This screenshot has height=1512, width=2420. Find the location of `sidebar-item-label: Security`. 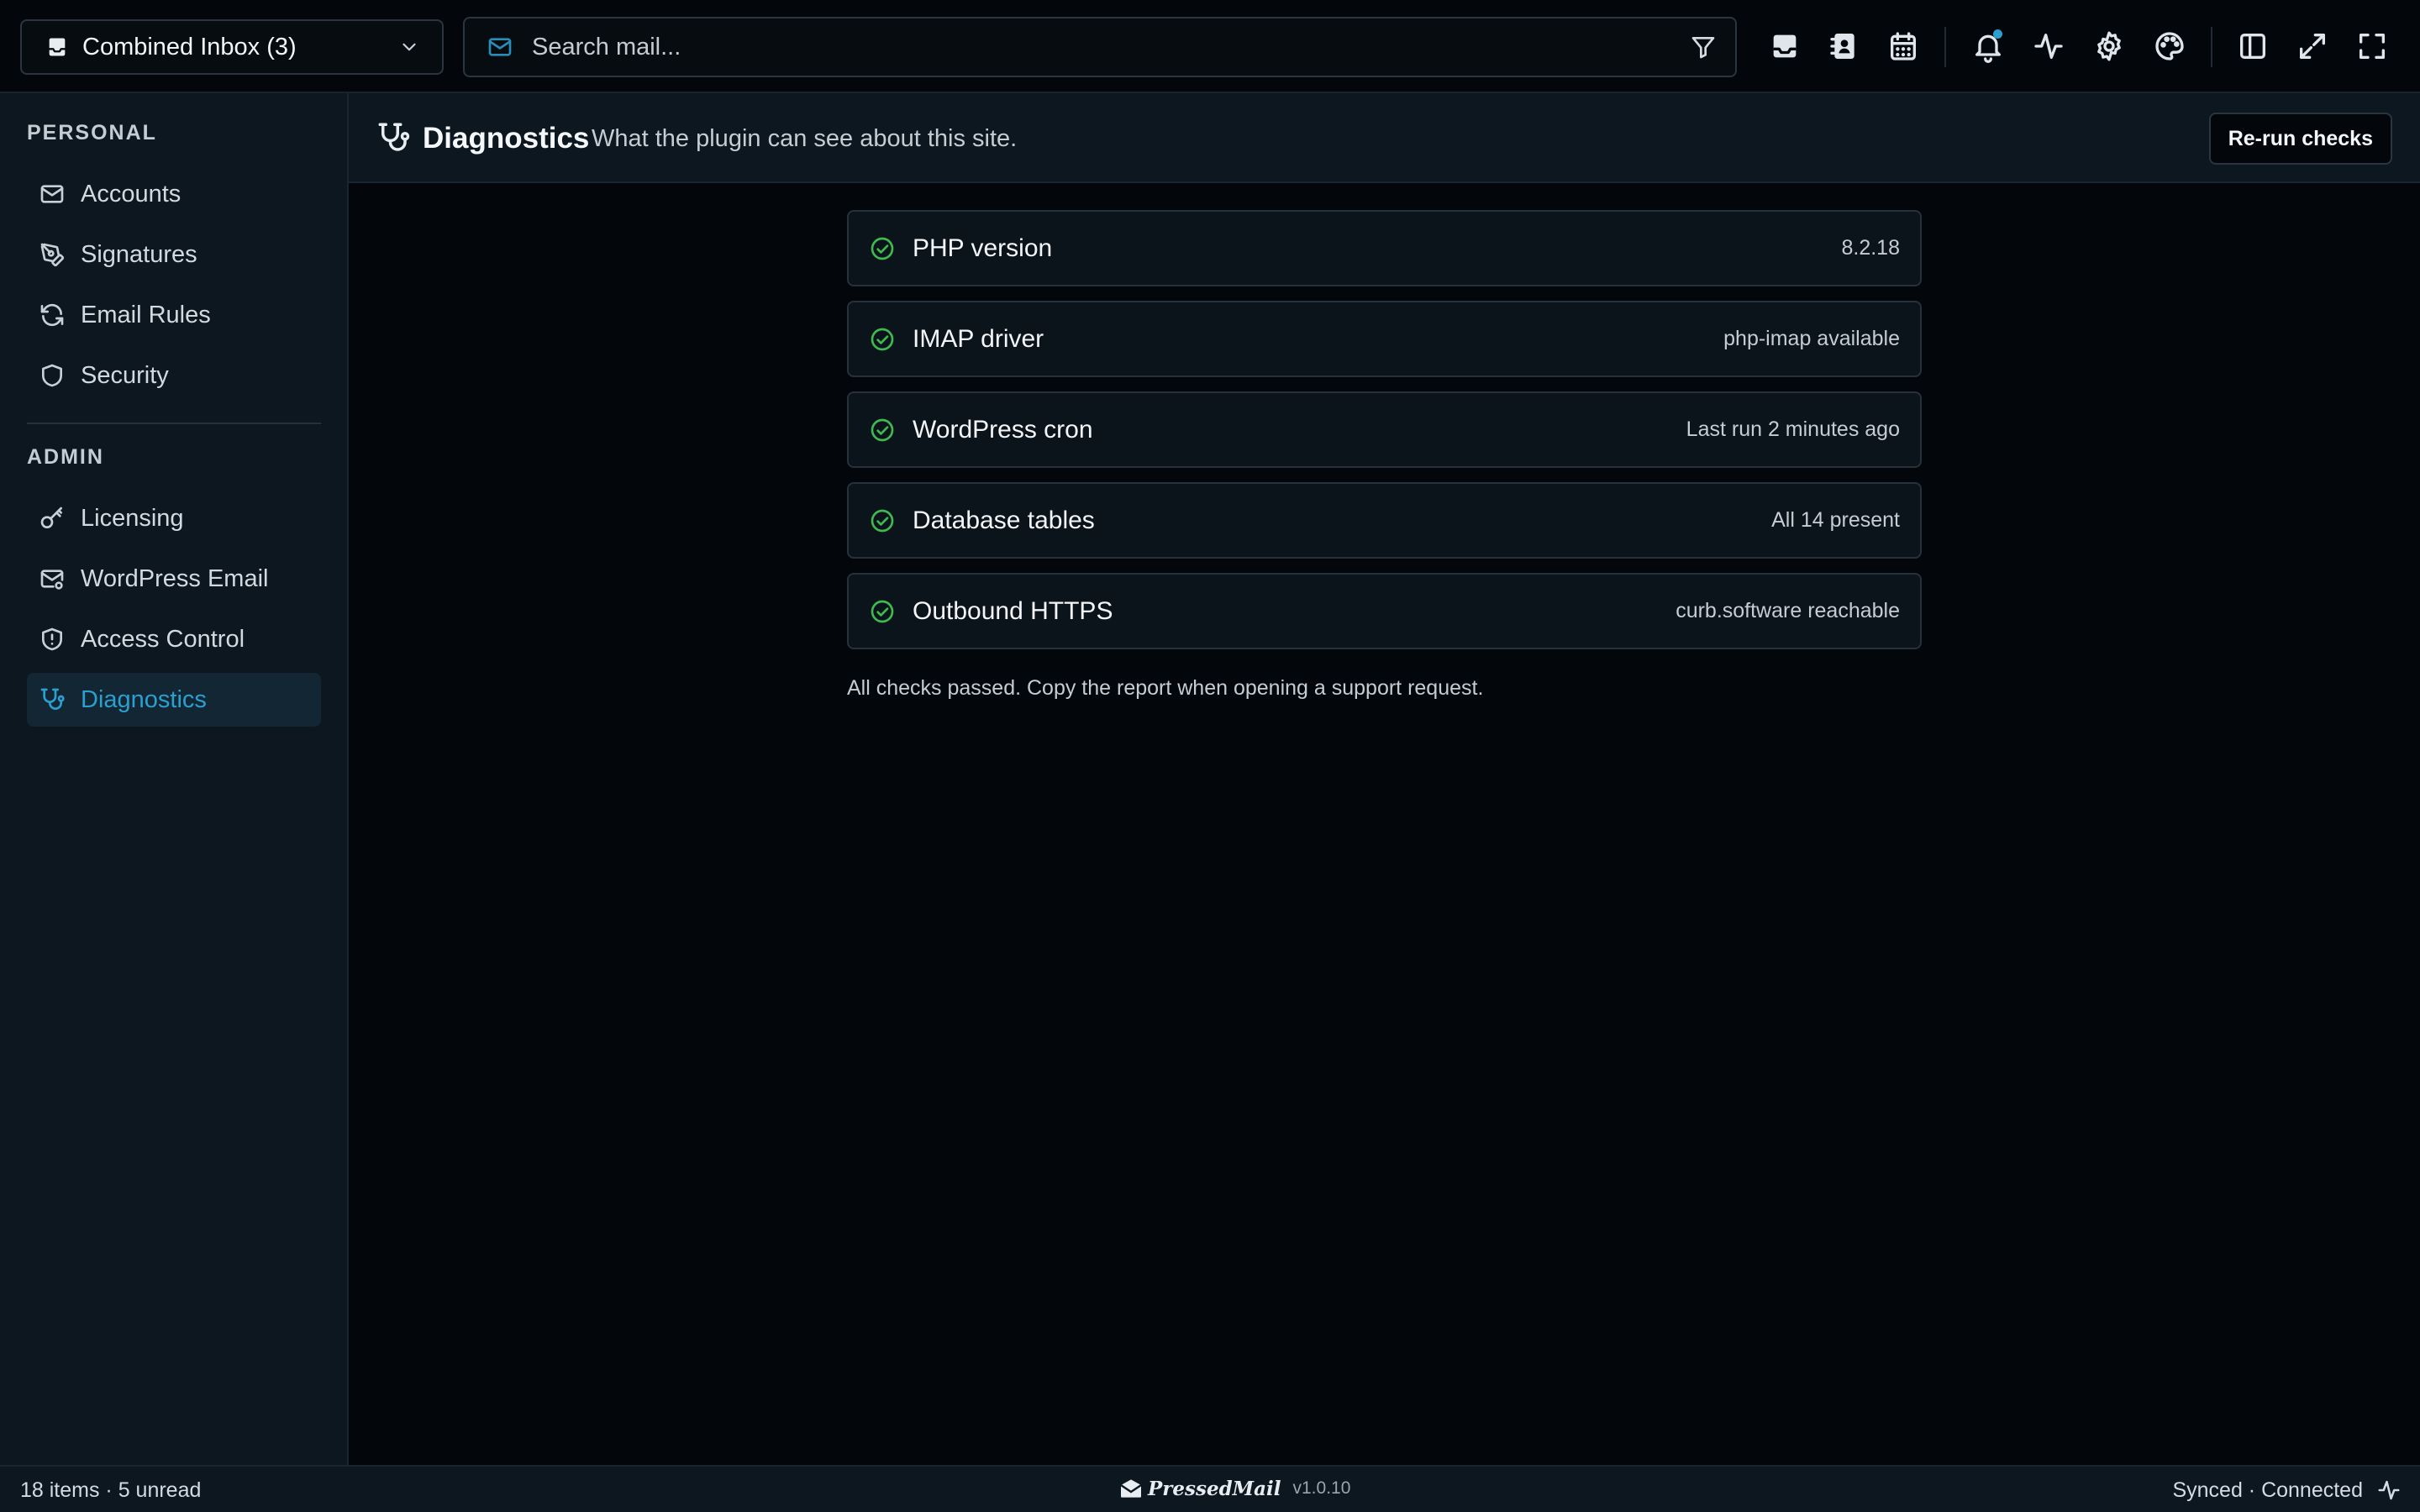

sidebar-item-label: Security is located at coordinates (125, 375).